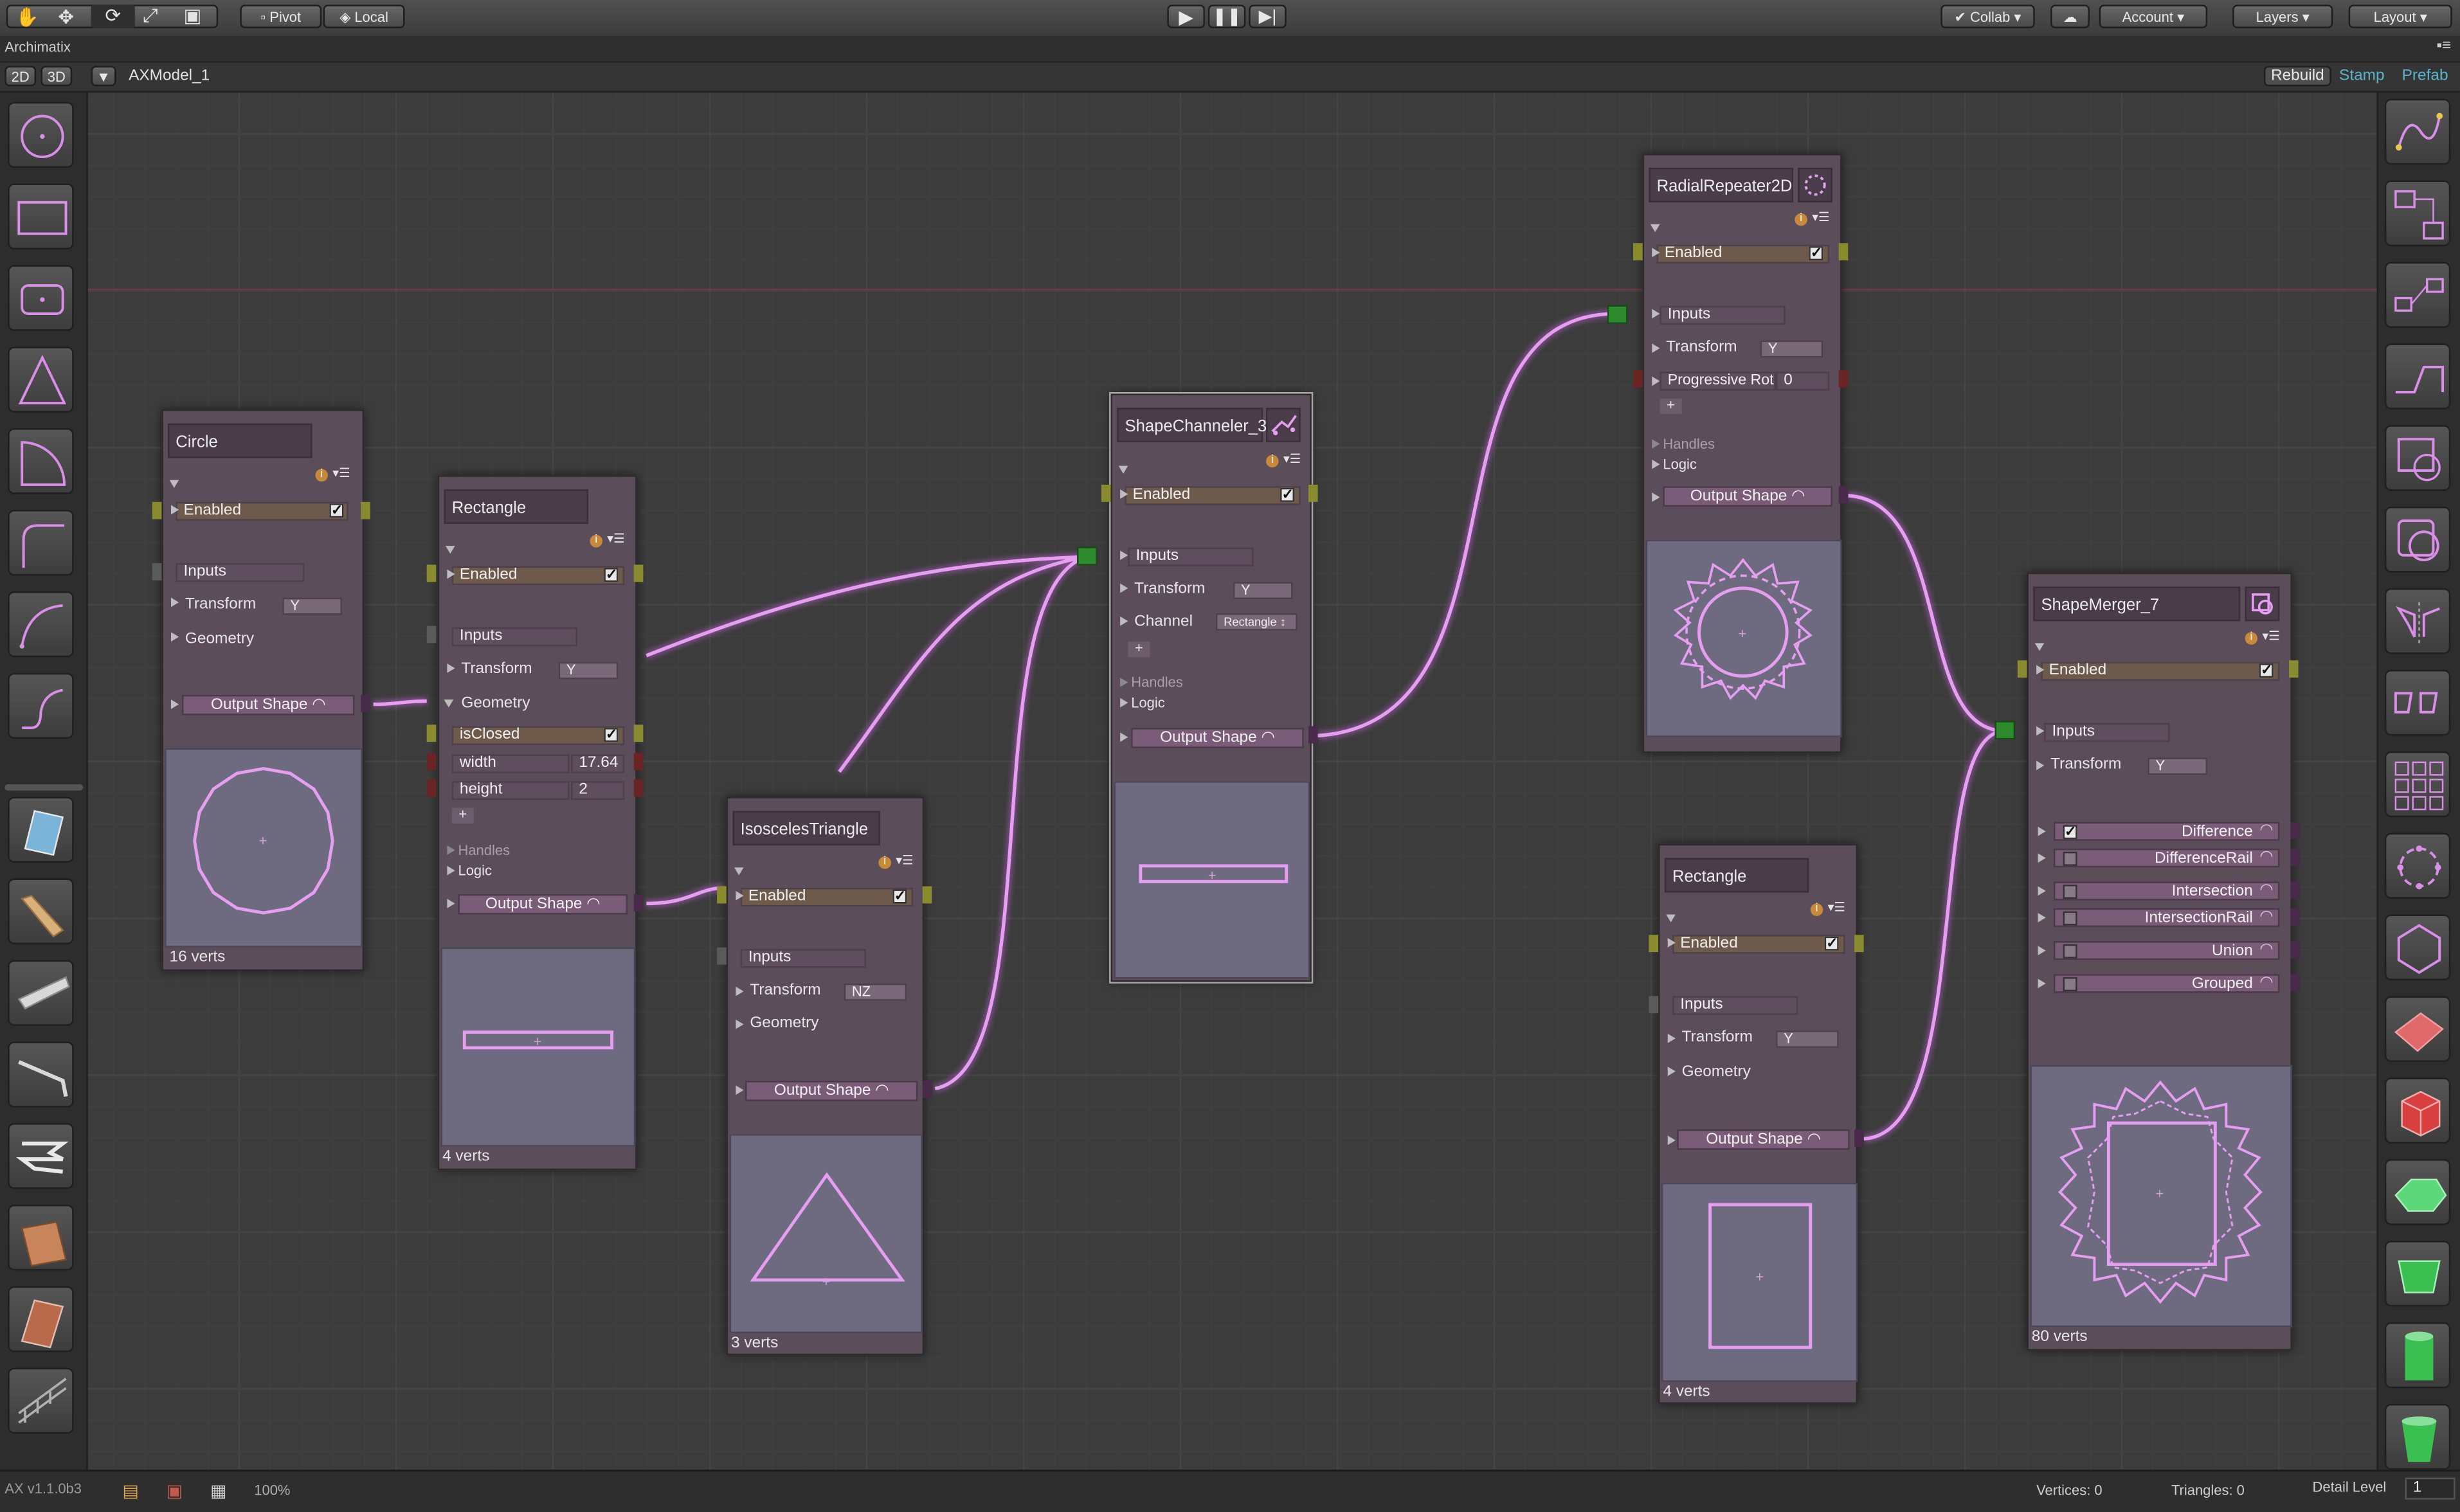  I want to click on circle-shape-icon, so click(41, 135).